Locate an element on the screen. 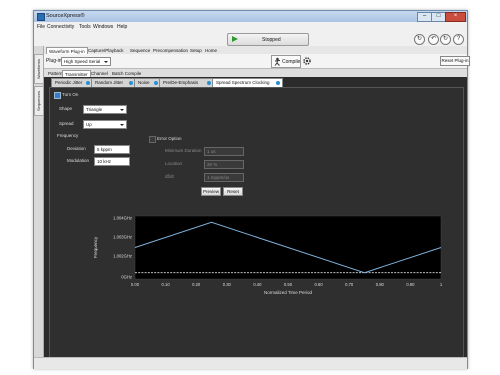 This screenshot has height=375, width=500. tab-label: Pre/De-Emphasis is located at coordinates (181, 82).